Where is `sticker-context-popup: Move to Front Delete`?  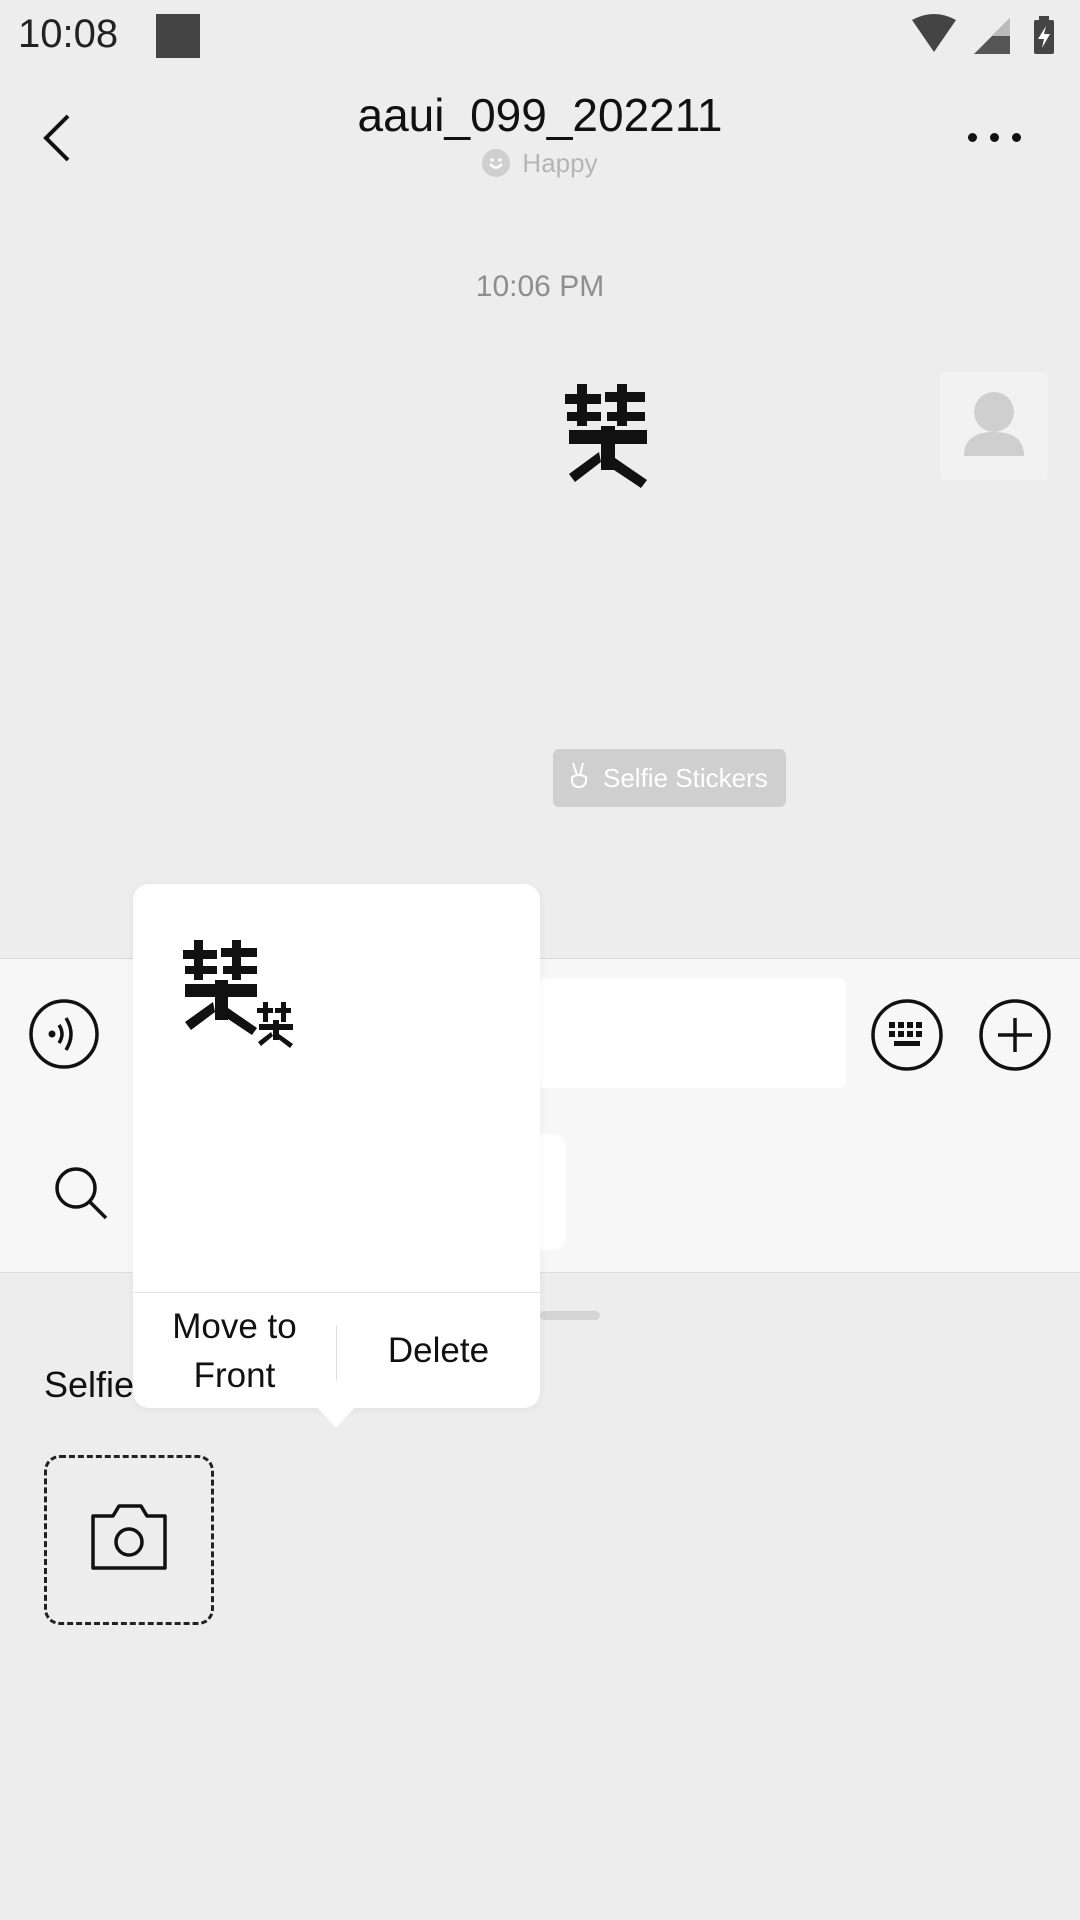 sticker-context-popup: Move to Front Delete is located at coordinates (336, 1146).